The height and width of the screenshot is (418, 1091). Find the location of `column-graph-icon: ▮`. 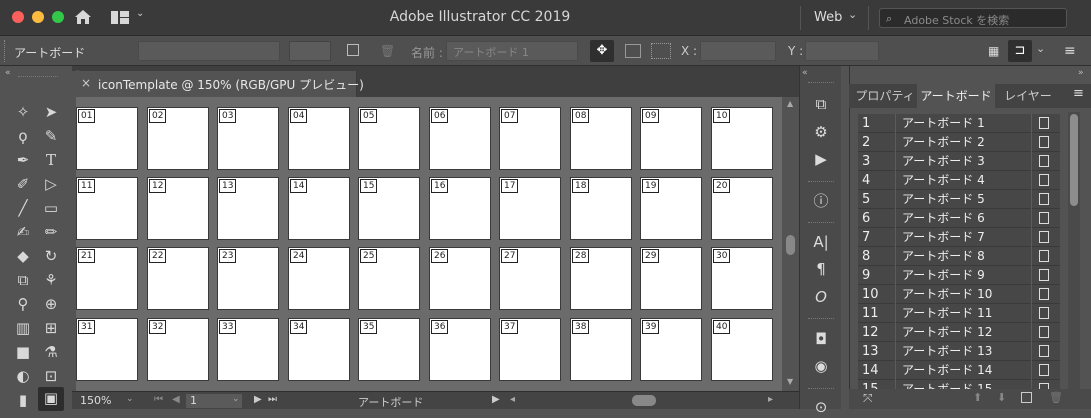

column-graph-icon: ▮ is located at coordinates (23, 400).